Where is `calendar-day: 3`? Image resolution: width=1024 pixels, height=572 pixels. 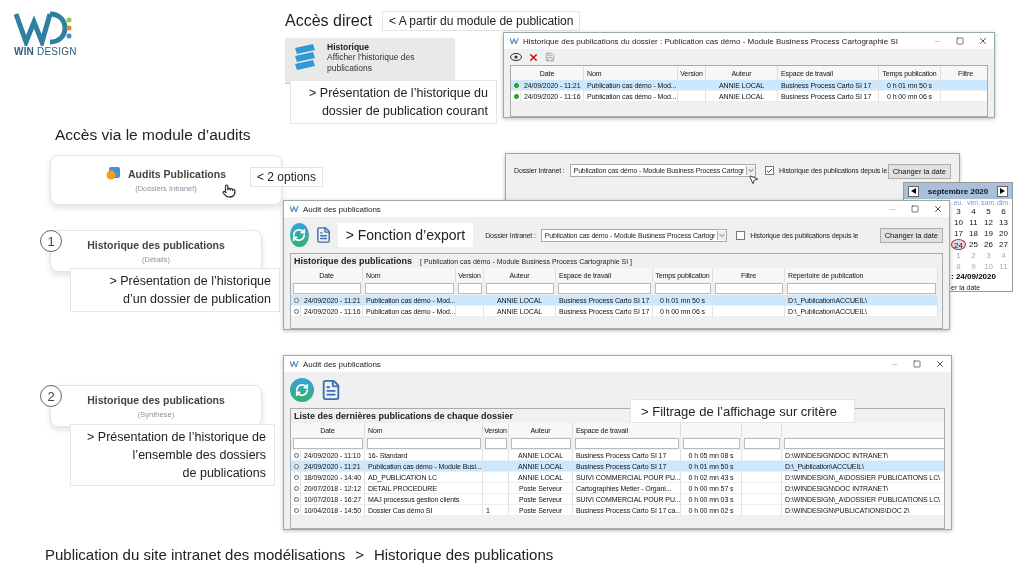
calendar-day: 3 is located at coordinates (958, 211).